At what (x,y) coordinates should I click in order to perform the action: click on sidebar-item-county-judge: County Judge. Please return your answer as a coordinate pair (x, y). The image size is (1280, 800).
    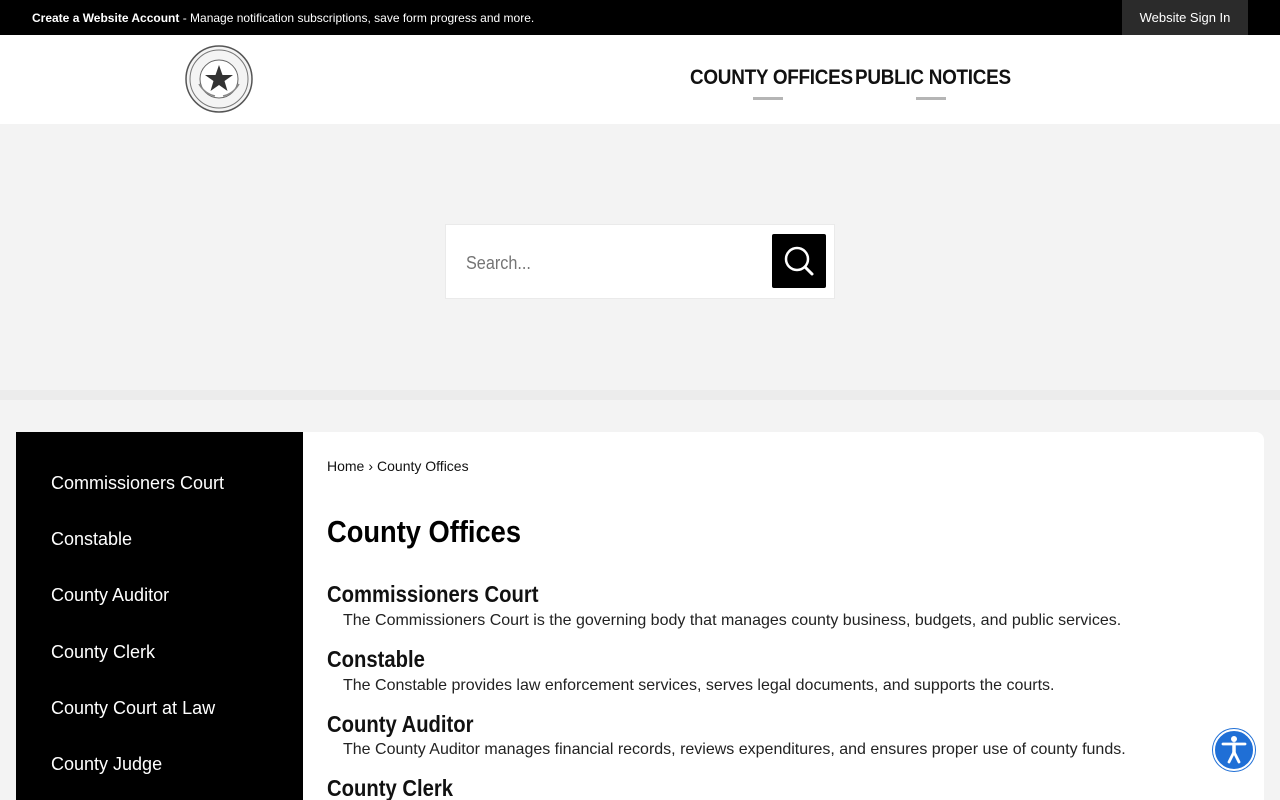
    Looking at the image, I should click on (106, 764).